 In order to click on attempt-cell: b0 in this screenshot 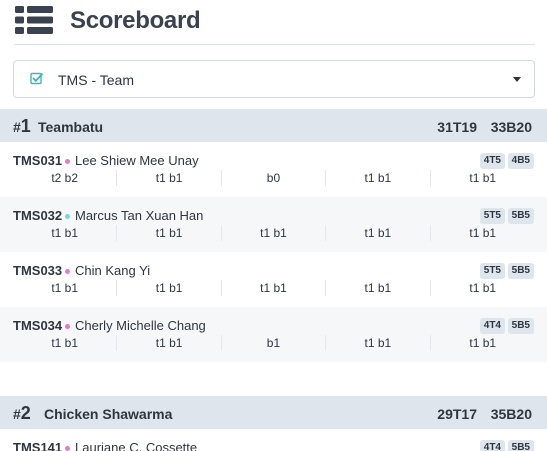, I will do `click(274, 178)`.